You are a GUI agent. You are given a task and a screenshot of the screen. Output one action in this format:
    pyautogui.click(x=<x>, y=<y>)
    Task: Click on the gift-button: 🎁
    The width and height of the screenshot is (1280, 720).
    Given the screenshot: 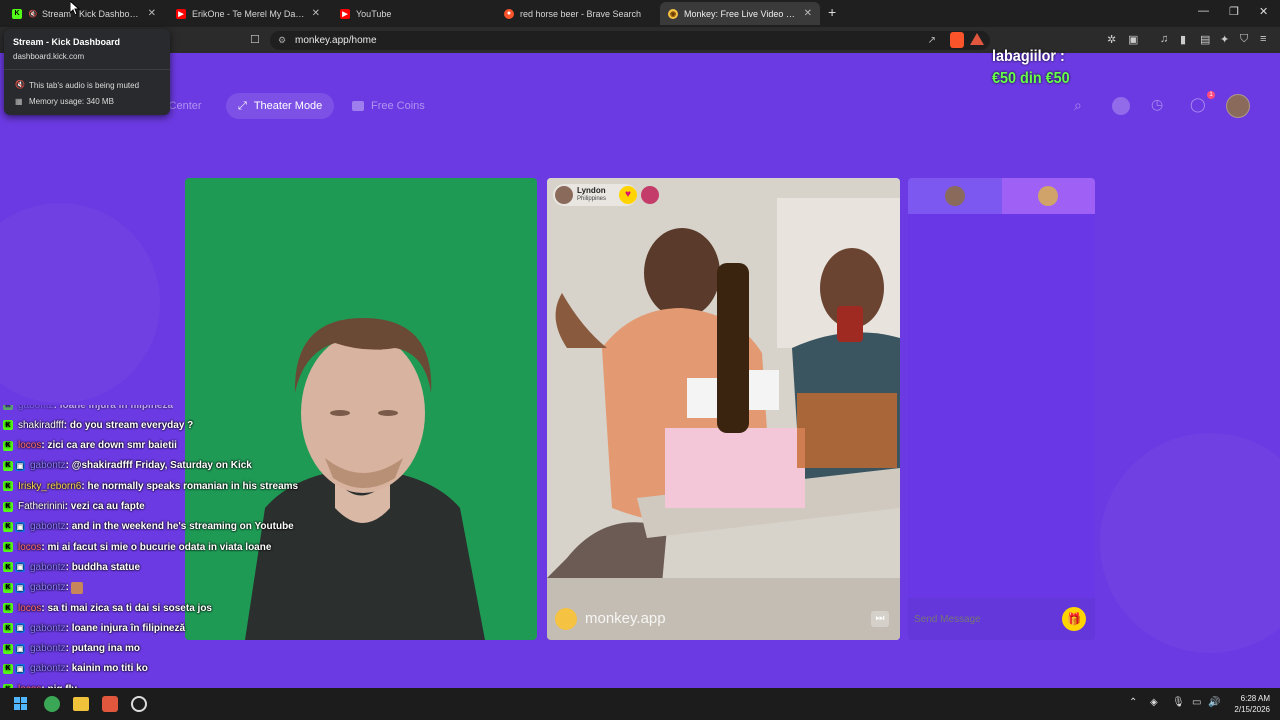 What is the action you would take?
    pyautogui.click(x=1074, y=619)
    